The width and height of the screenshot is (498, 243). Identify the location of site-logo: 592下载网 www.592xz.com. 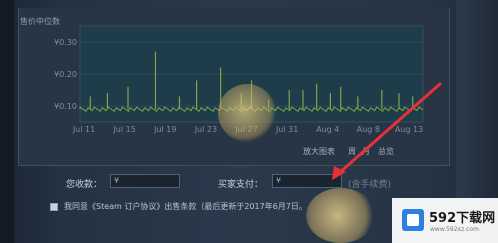
(445, 220).